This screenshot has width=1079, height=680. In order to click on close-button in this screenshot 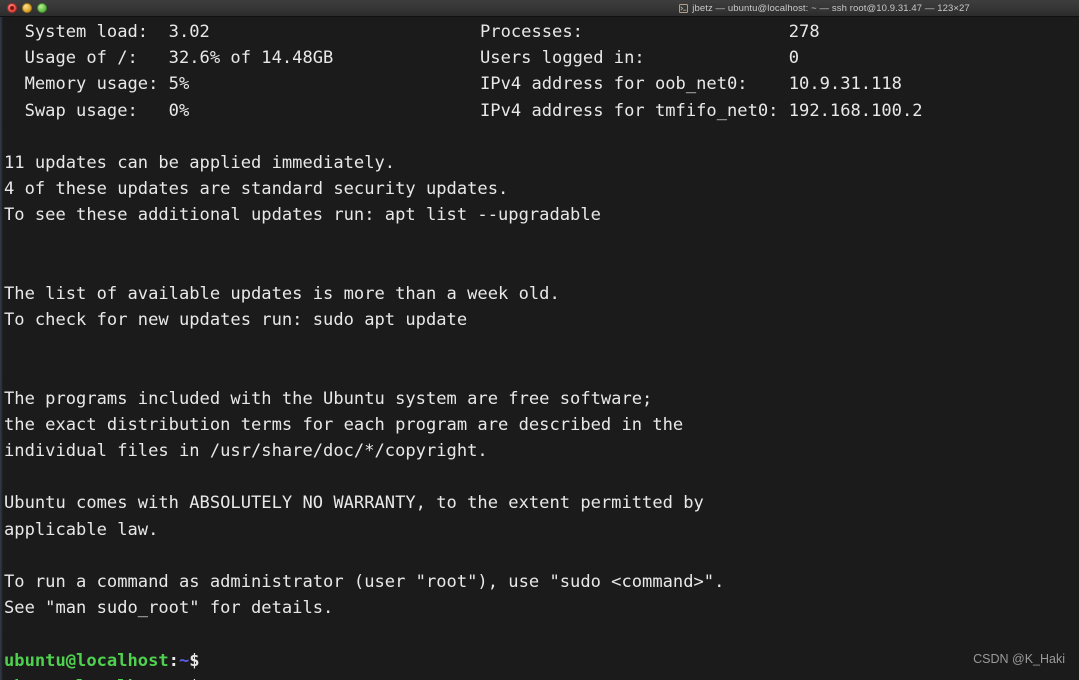, I will do `click(12, 8)`.